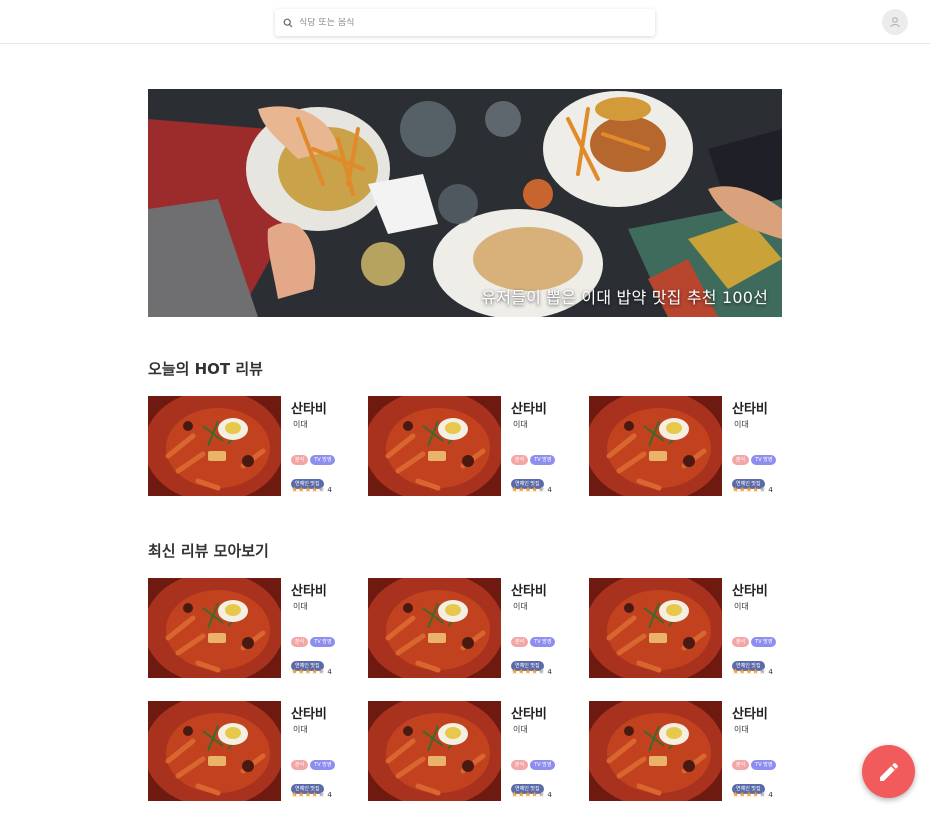 Image resolution: width=930 pixels, height=813 pixels. I want to click on write-review-button, so click(888, 771).